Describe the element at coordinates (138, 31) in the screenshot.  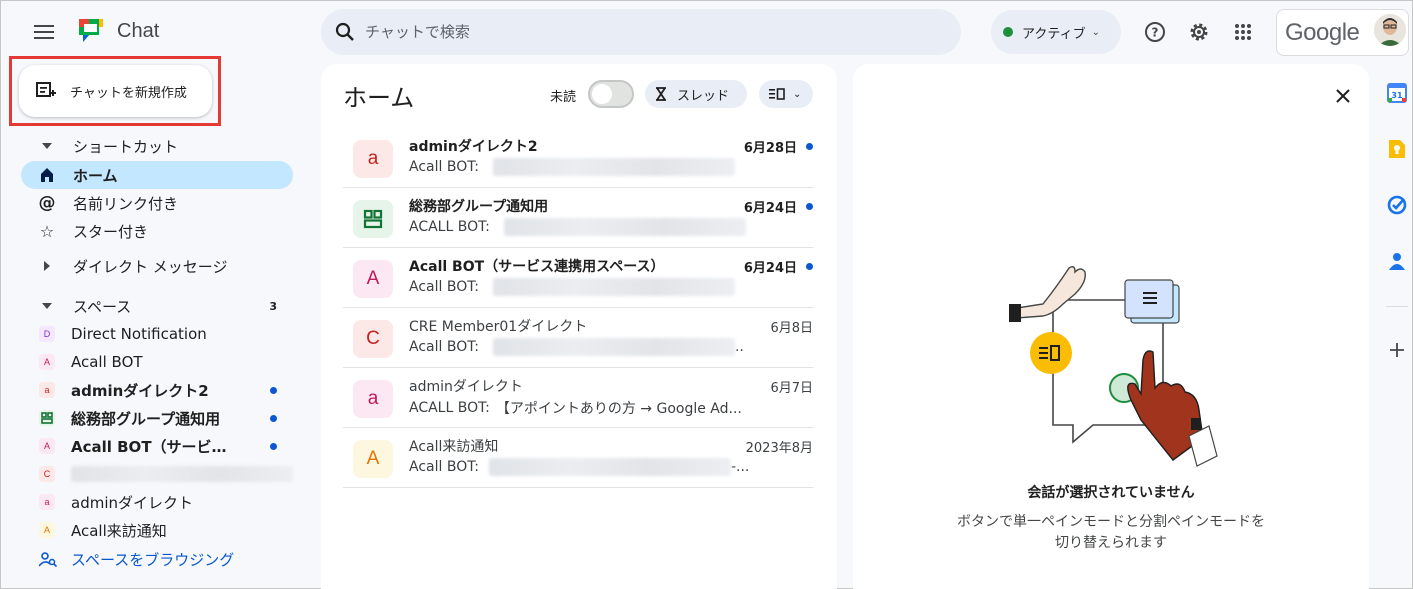
I see `app-title: Chat` at that location.